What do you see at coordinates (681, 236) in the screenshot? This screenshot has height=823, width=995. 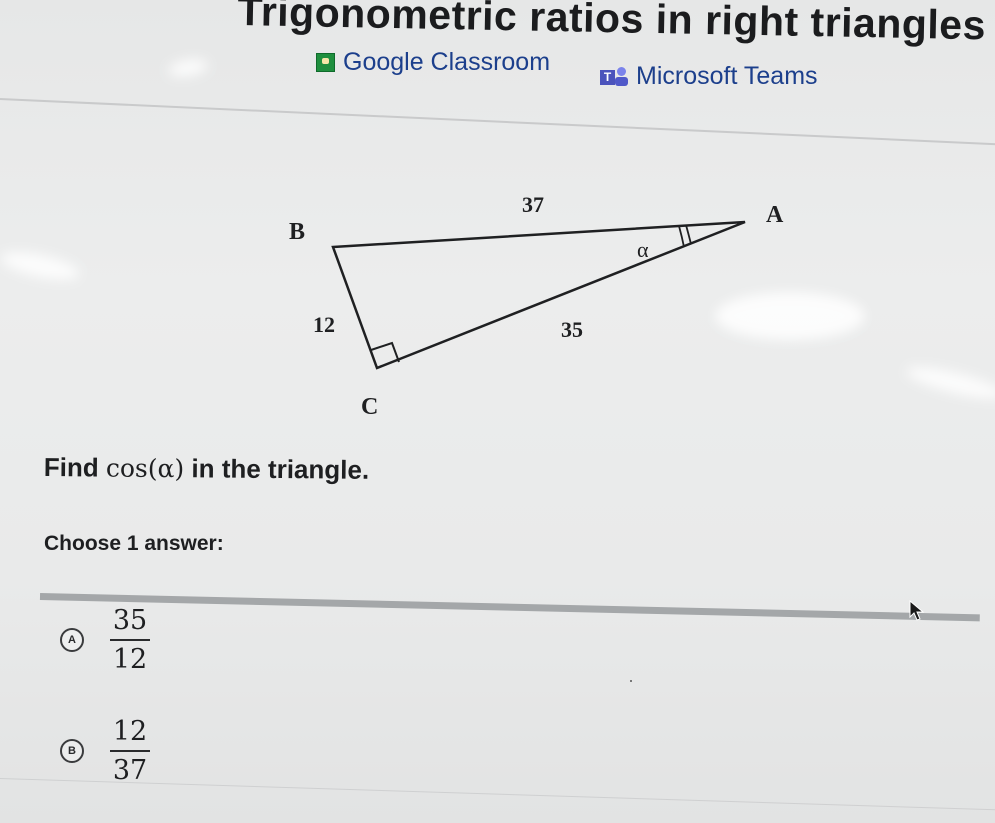 I see `angle-arc-inner` at bounding box center [681, 236].